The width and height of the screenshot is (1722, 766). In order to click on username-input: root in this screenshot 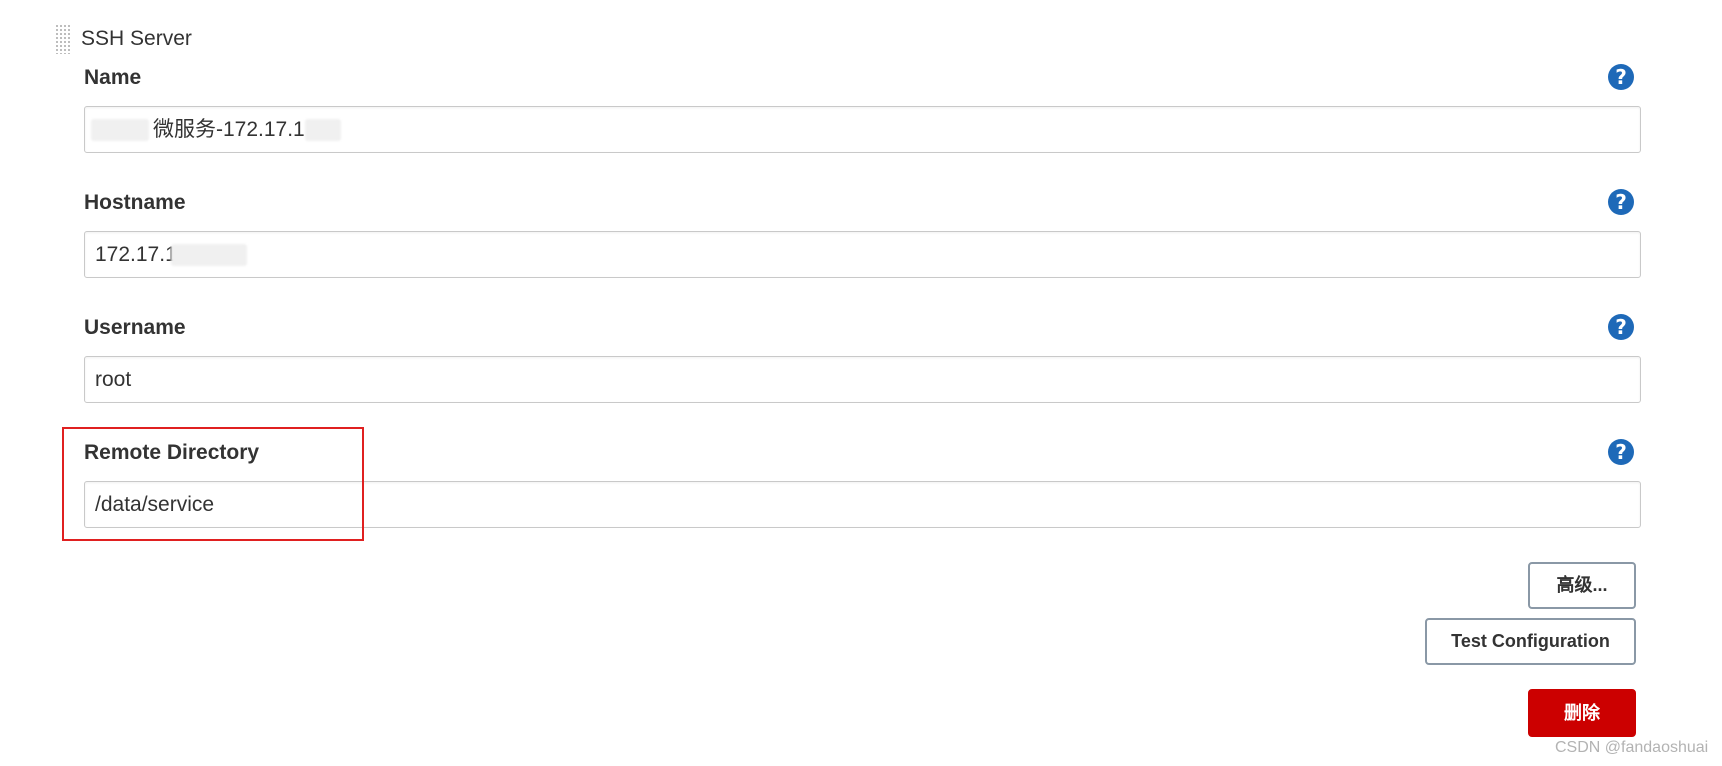, I will do `click(862, 379)`.